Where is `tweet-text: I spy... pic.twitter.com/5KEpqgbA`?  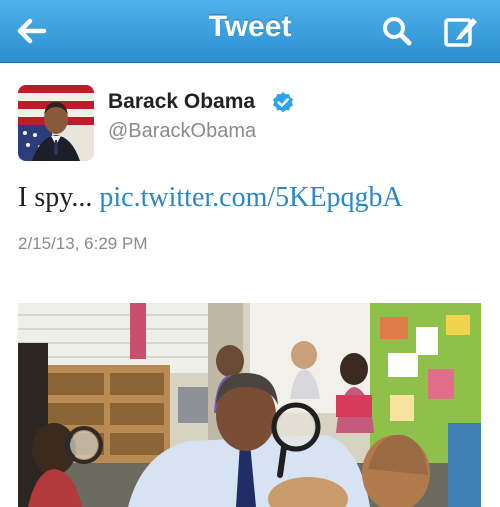 tweet-text: I spy... pic.twitter.com/5KEpqgbA is located at coordinates (210, 198).